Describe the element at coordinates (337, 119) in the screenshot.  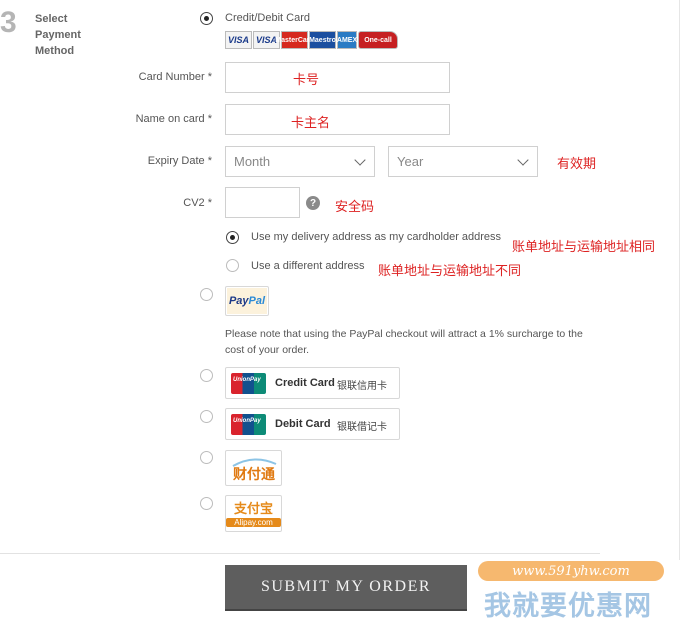
I see `name-on-card-input` at that location.